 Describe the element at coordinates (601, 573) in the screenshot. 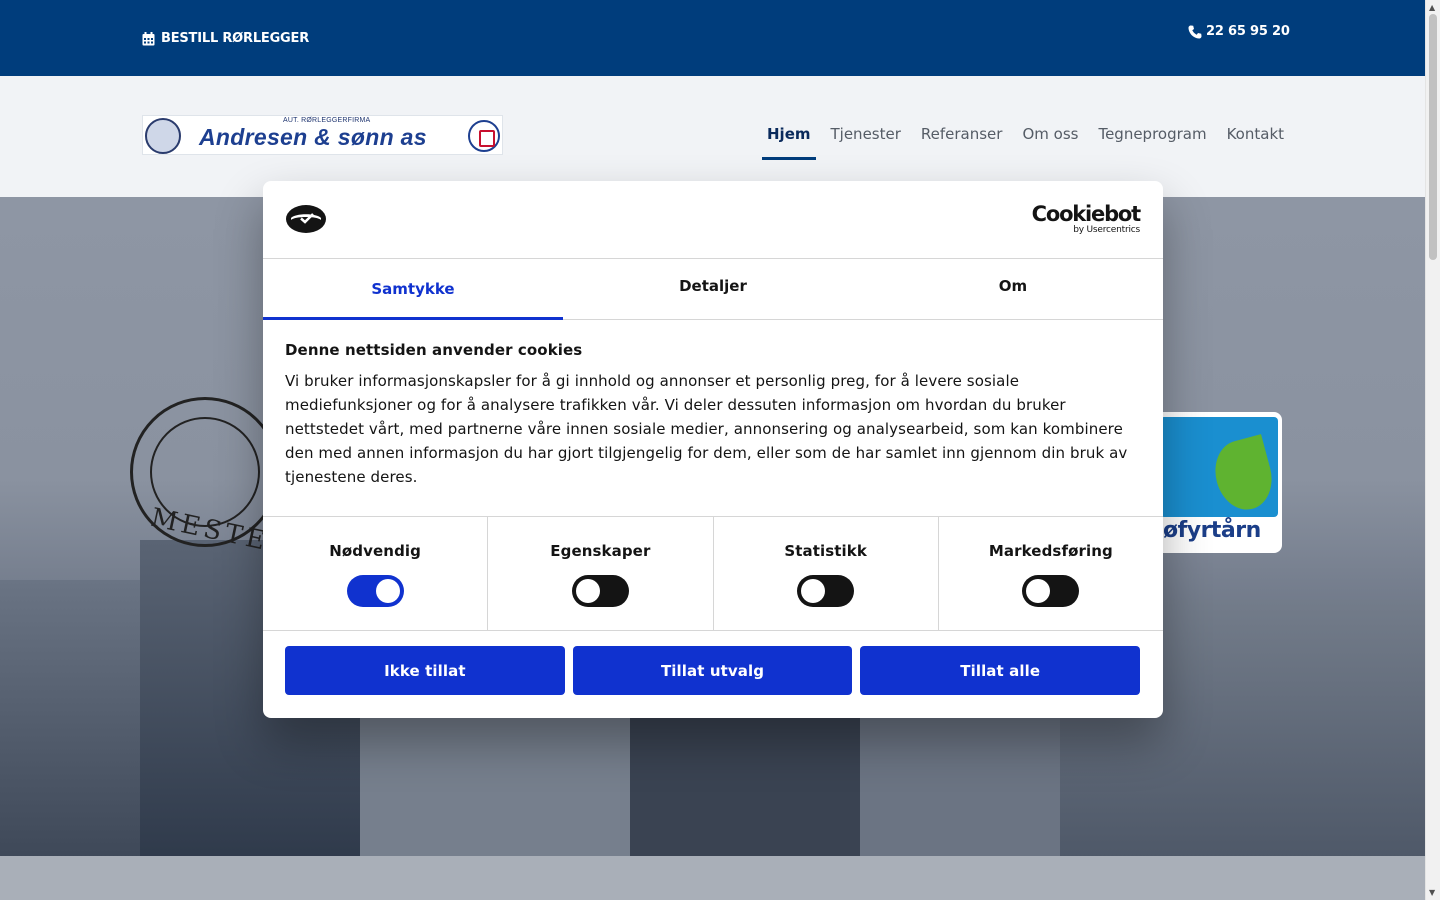

I see `category-preferences: Egenskaper` at that location.